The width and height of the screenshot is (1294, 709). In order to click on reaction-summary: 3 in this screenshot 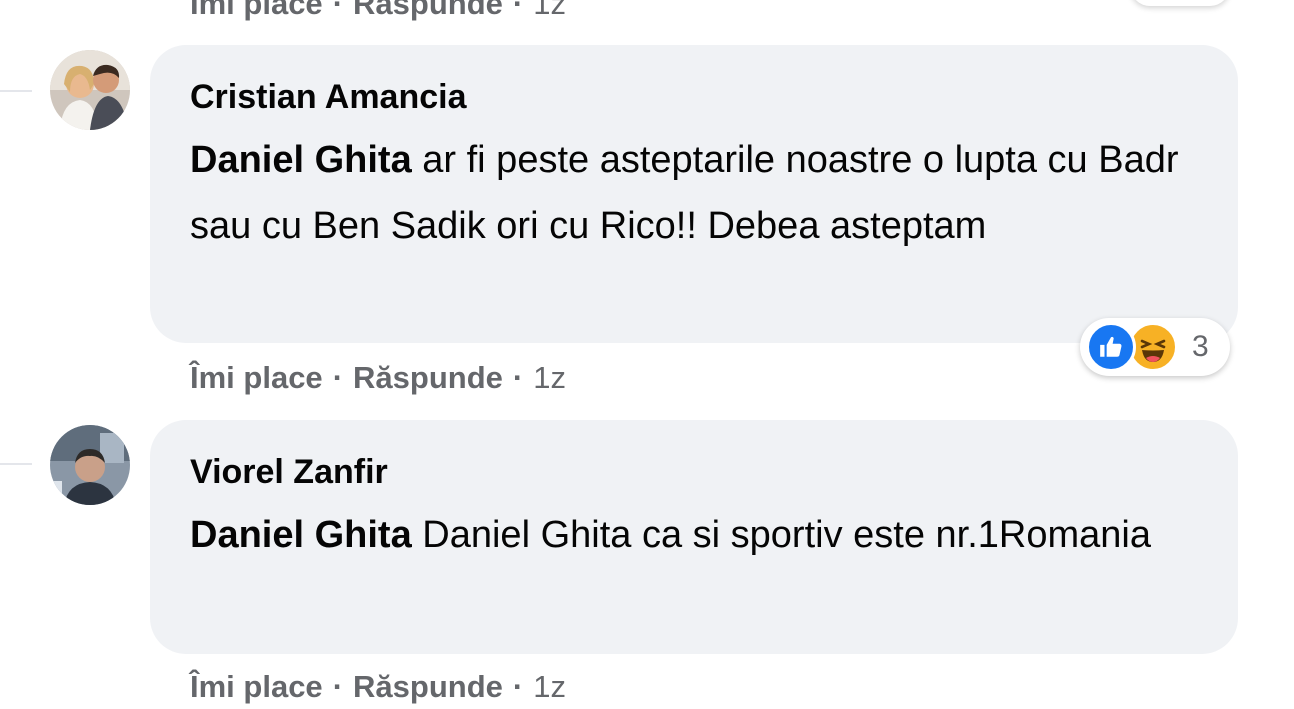, I will do `click(1155, 347)`.